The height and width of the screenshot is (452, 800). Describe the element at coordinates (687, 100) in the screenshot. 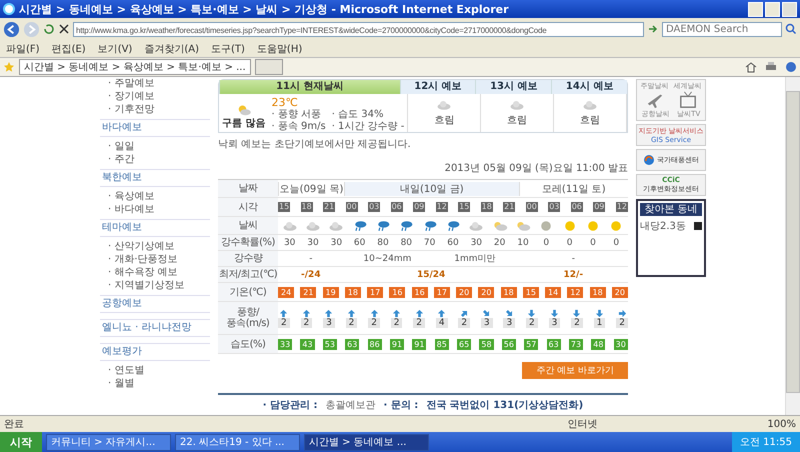

I see `tv-icon` at that location.